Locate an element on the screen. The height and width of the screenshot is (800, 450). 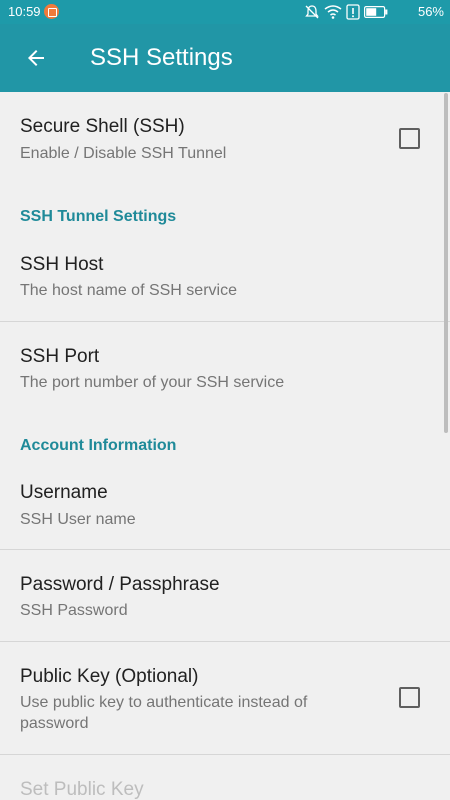
battery-percent: 56% is located at coordinates (430, 11).